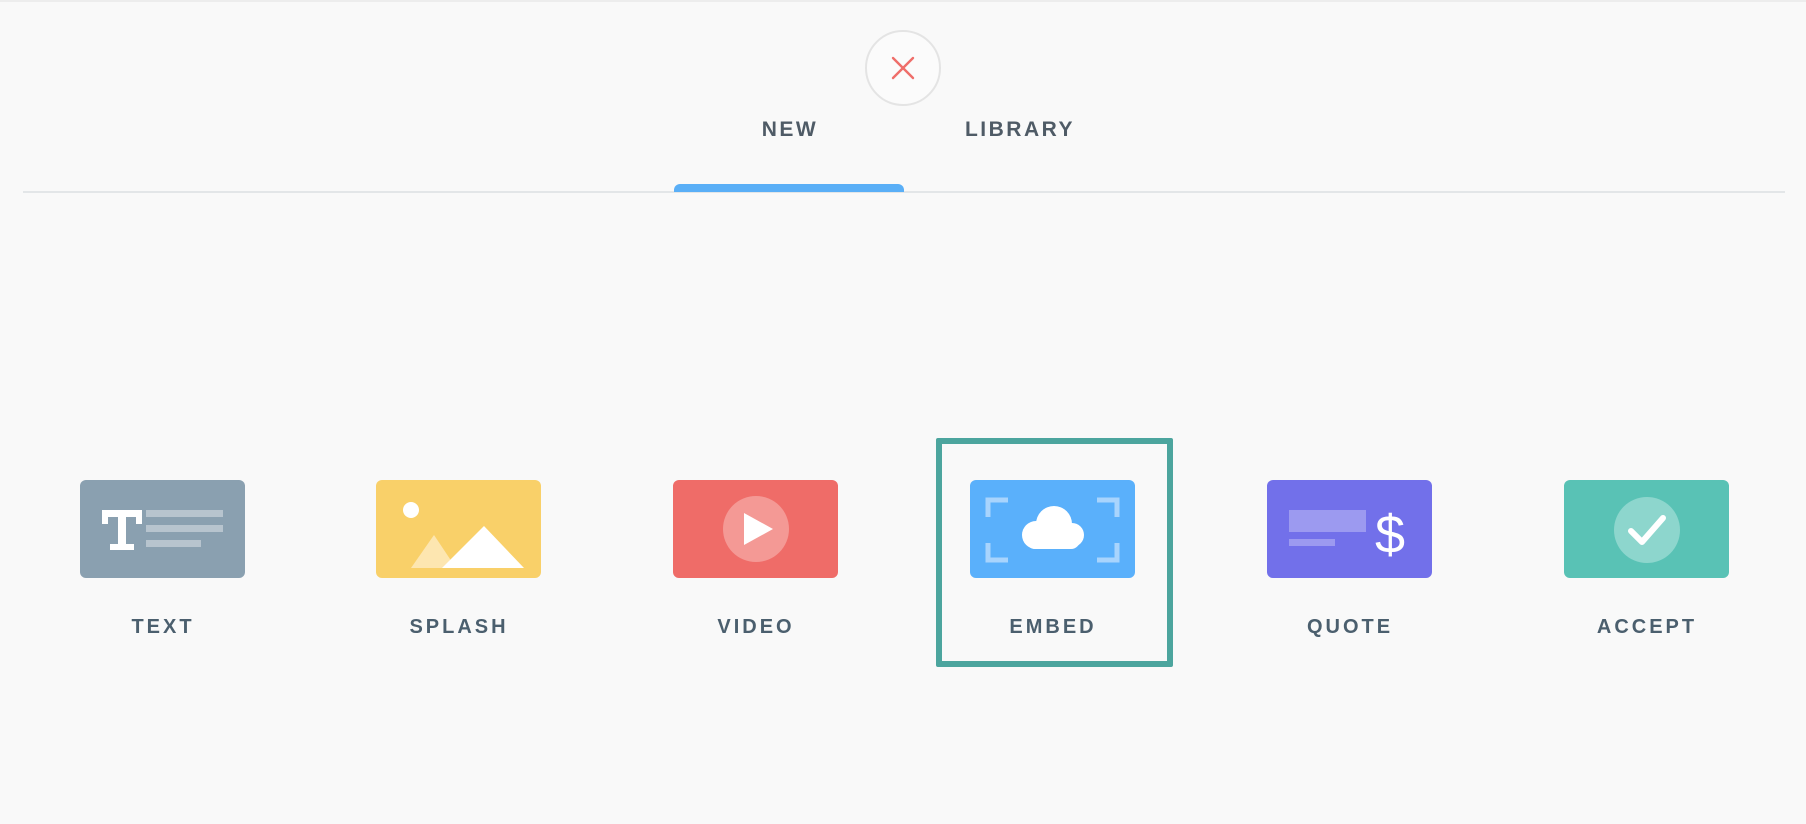 This screenshot has height=824, width=1806. I want to click on tab-library: LIBRARY, so click(1020, 134).